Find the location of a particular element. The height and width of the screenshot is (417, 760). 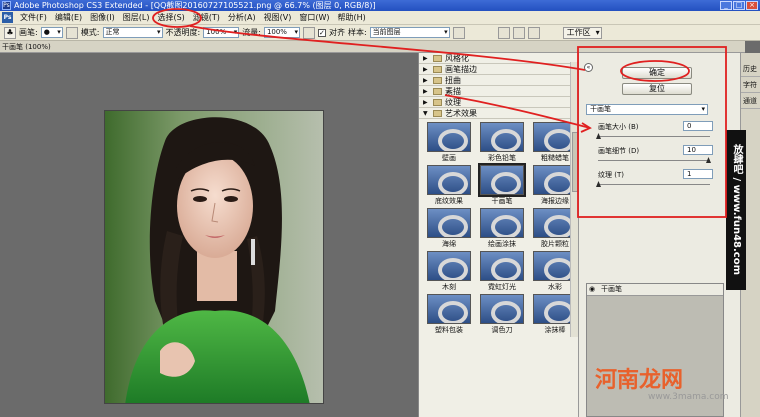

opacity-label: 不透明度: is located at coordinates (183, 32).